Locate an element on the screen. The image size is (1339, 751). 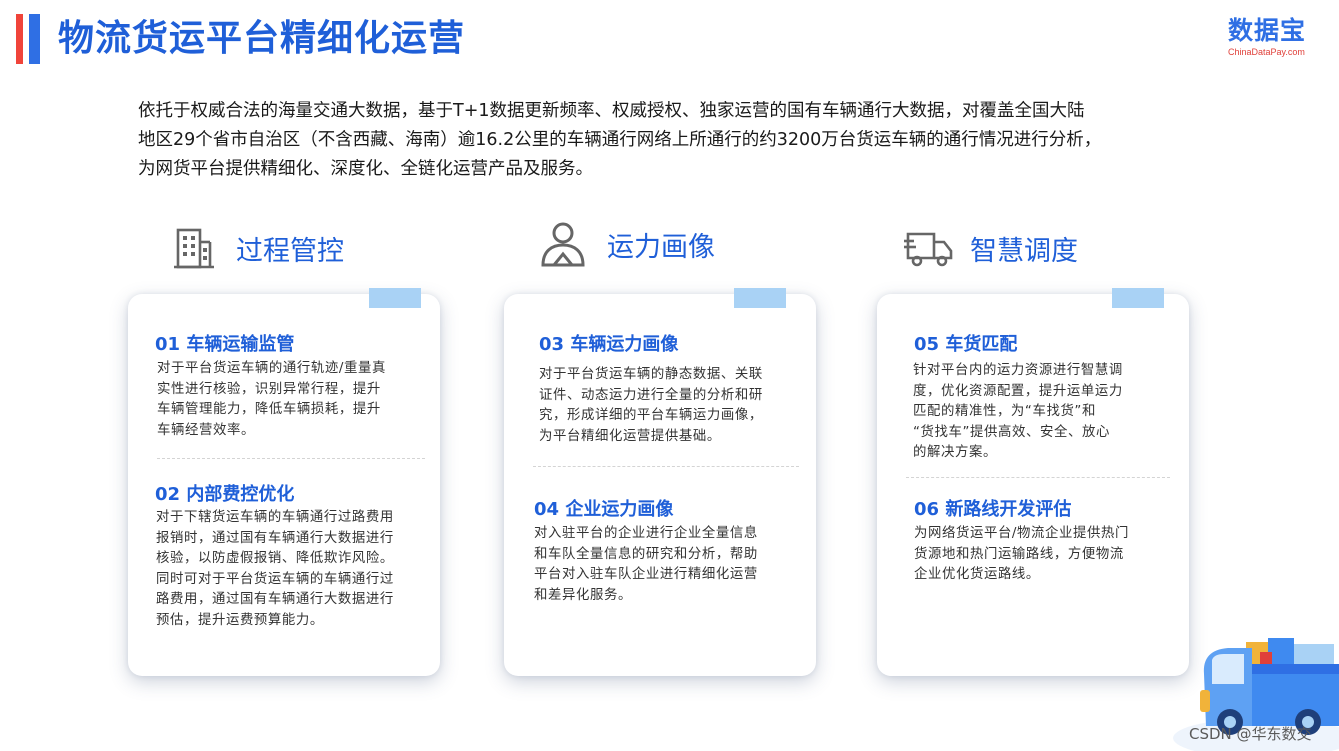
body-line: 对于平台货运车辆的通行轨迹/重量真 is located at coordinates (271, 368).